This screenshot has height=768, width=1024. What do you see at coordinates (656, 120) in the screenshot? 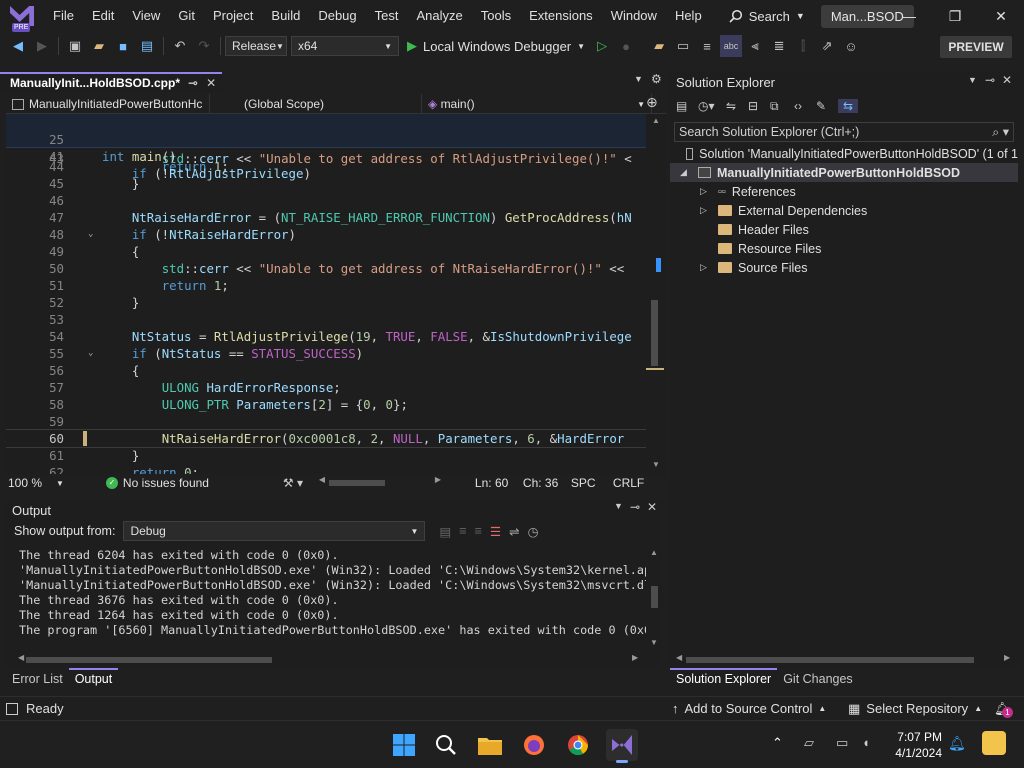
I see `scroll-up-icon: ▲` at bounding box center [656, 120].